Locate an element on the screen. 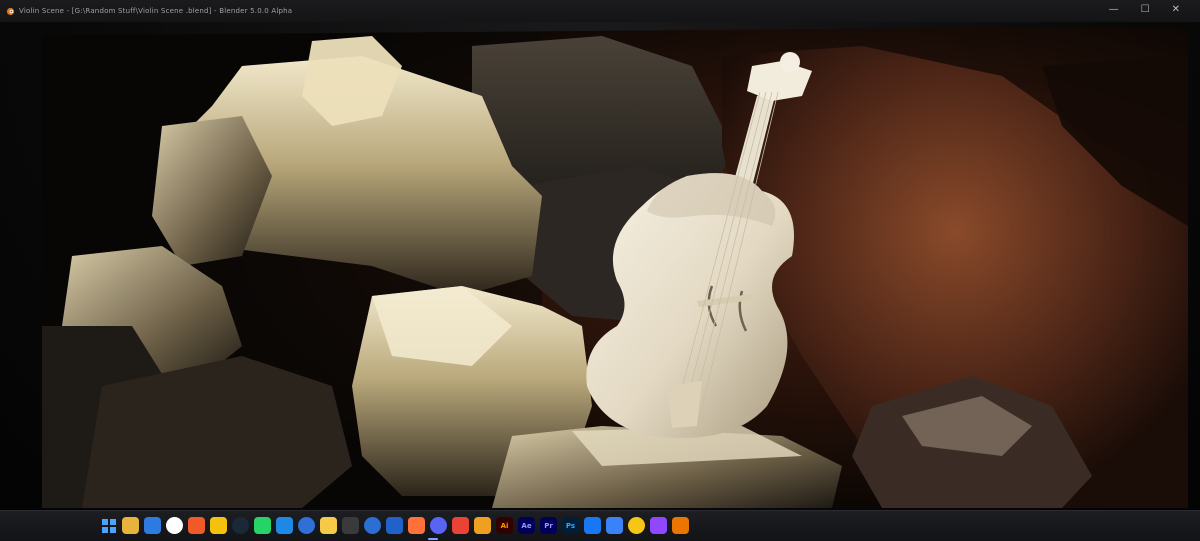  discord-icon is located at coordinates (438, 525).